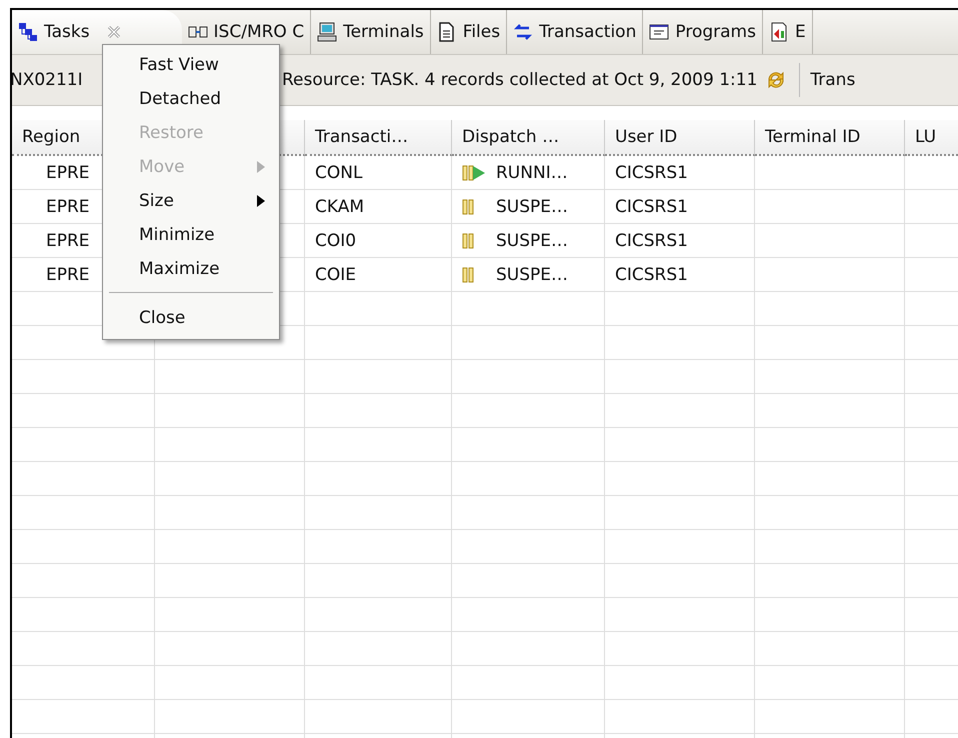 The width and height of the screenshot is (958, 738). Describe the element at coordinates (378, 207) in the screenshot. I see `table-cell: CKAM` at that location.